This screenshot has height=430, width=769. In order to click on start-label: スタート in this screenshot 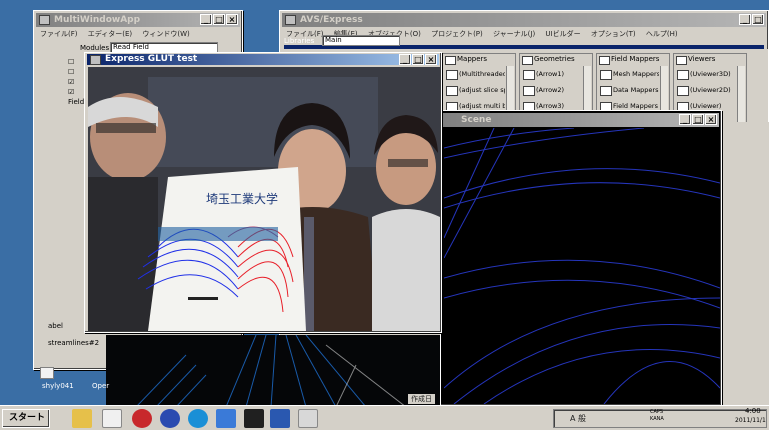, I will do `click(27, 418)`.